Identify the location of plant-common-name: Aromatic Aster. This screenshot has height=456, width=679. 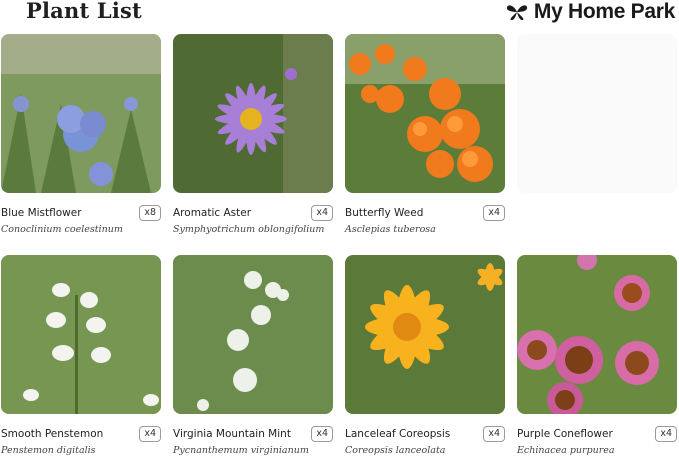
(212, 213).